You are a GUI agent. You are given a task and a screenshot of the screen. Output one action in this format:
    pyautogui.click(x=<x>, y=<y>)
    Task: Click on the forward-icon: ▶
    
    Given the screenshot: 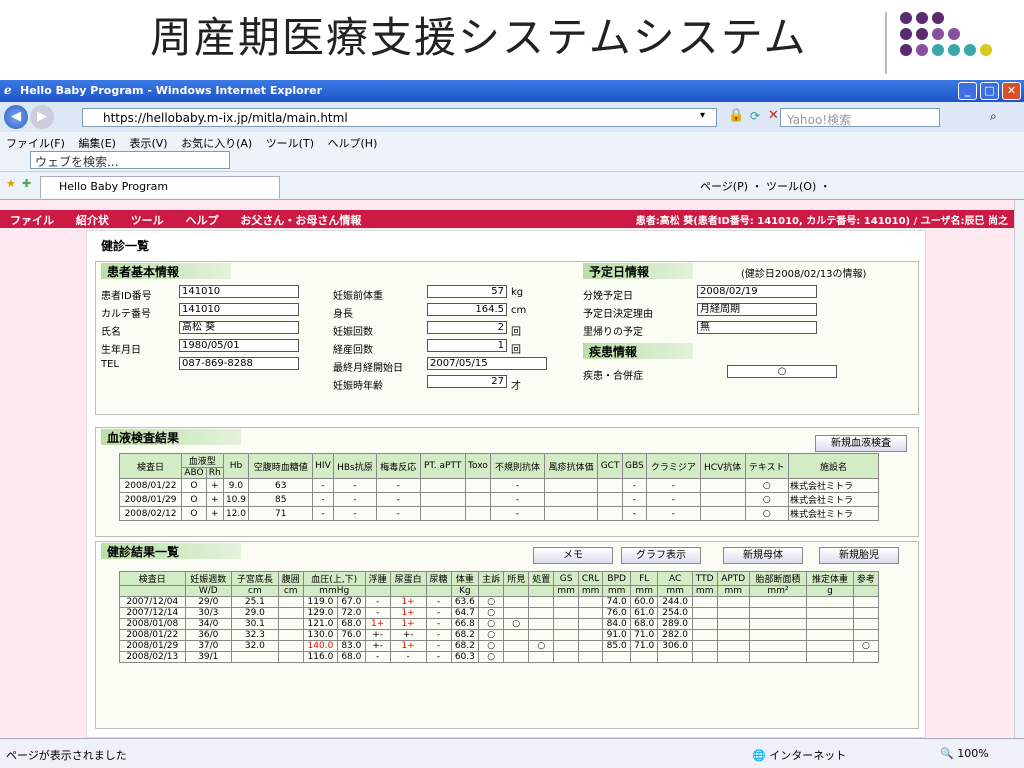 What is the action you would take?
    pyautogui.click(x=42, y=117)
    